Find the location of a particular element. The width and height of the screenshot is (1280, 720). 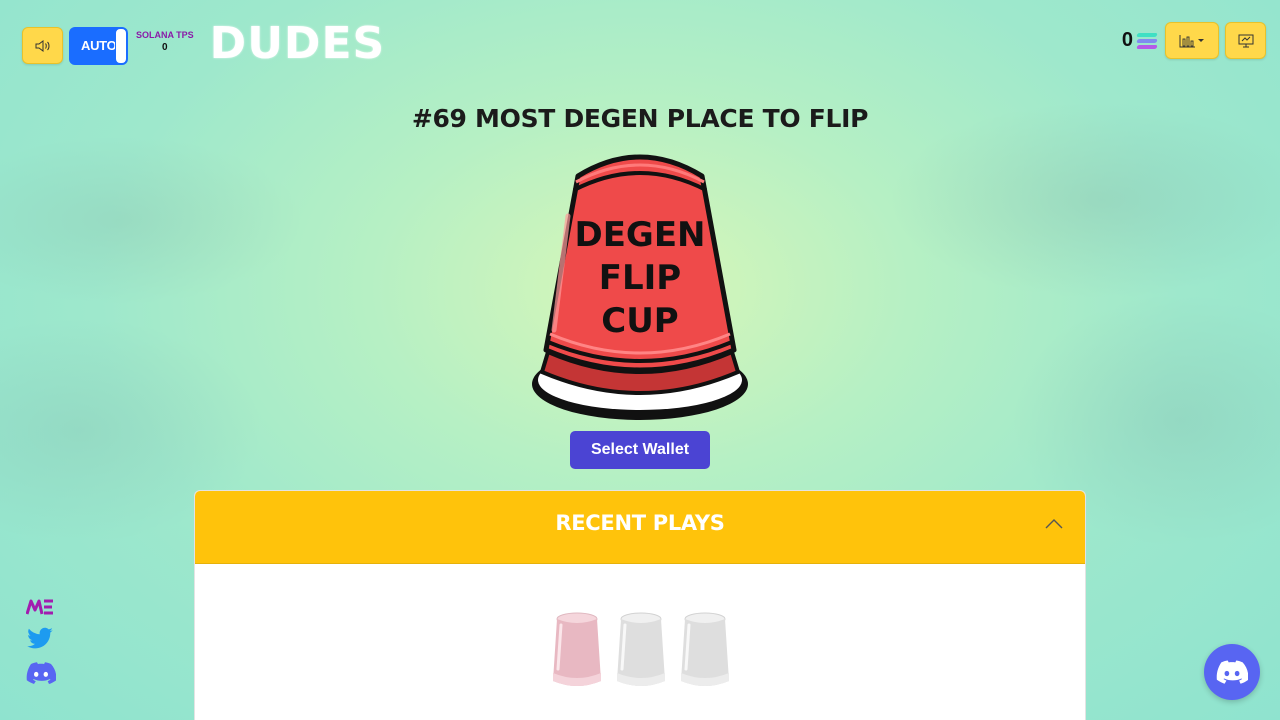

auto-toggle: AUTO is located at coordinates (98, 45).